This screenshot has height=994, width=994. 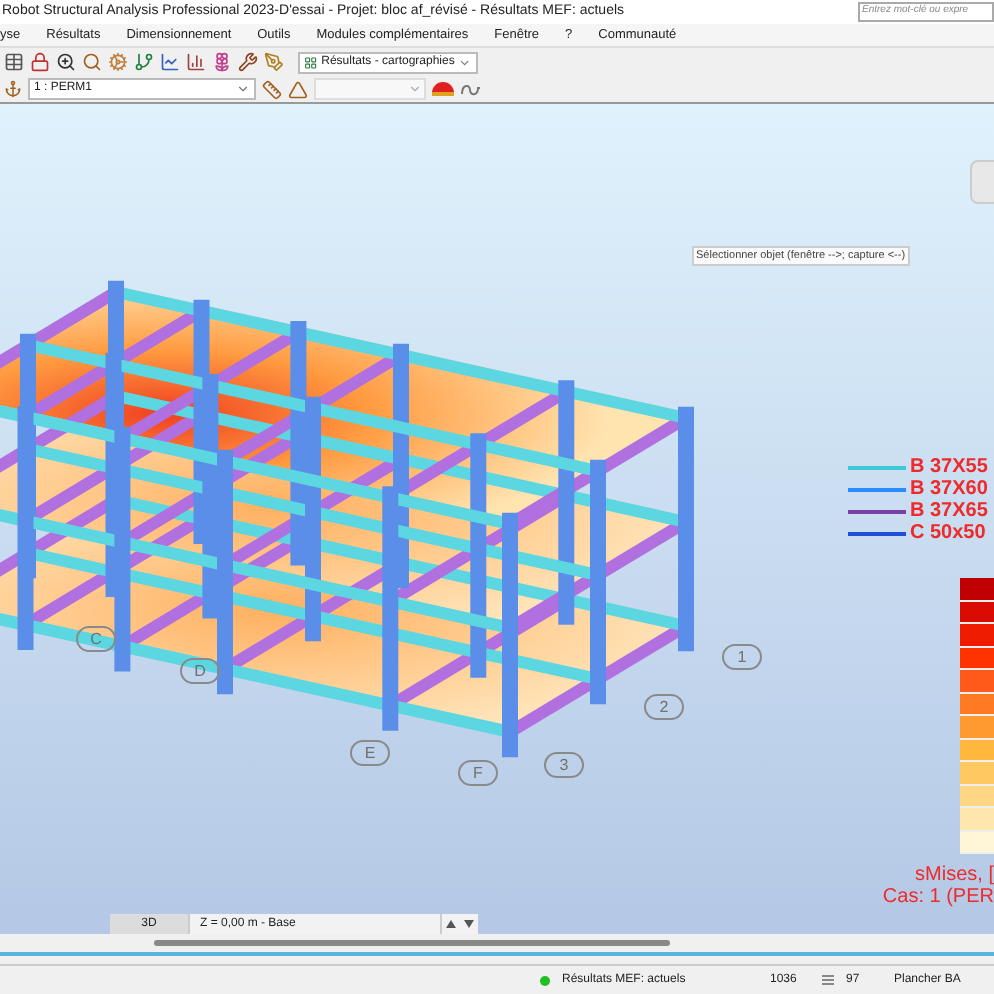 What do you see at coordinates (471, 89) in the screenshot?
I see `spring-icon` at bounding box center [471, 89].